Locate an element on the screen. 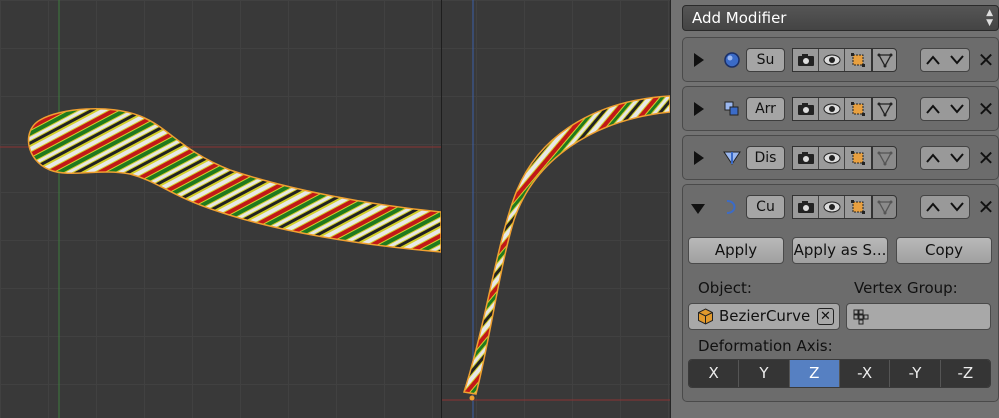 This screenshot has height=418, width=999. collapse-triangle-icon is located at coordinates (698, 209).